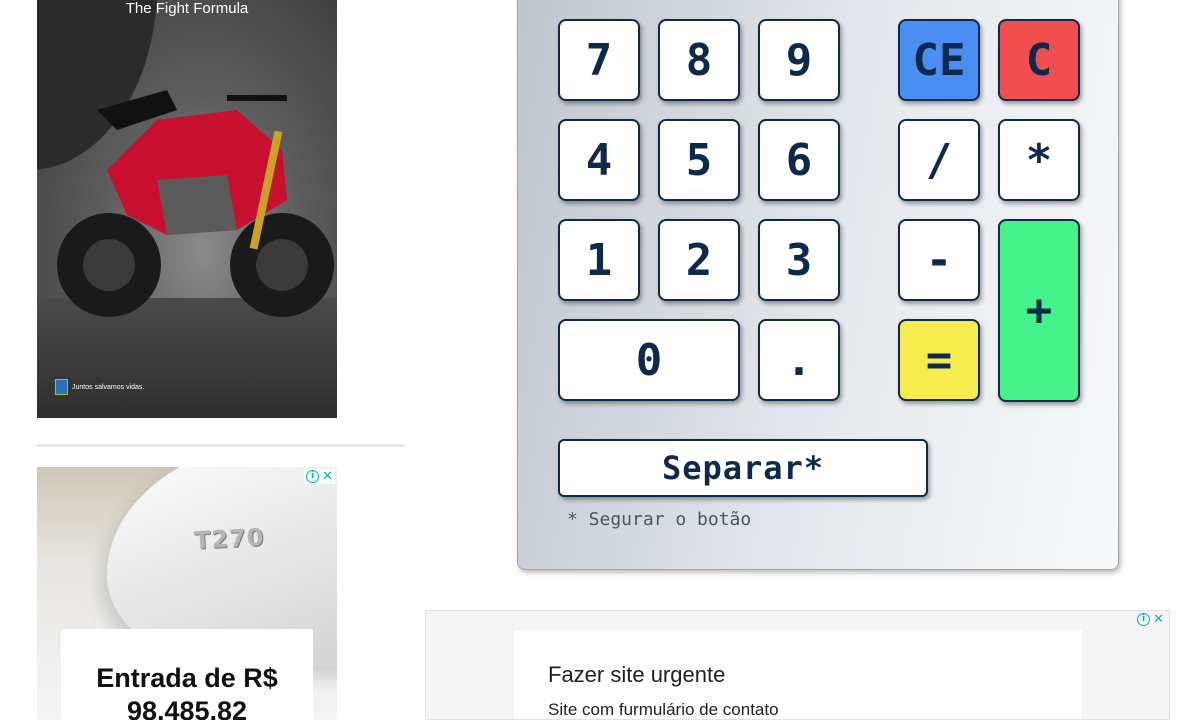 The height and width of the screenshot is (720, 1200). What do you see at coordinates (1039, 160) in the screenshot?
I see `multiply-button: *` at bounding box center [1039, 160].